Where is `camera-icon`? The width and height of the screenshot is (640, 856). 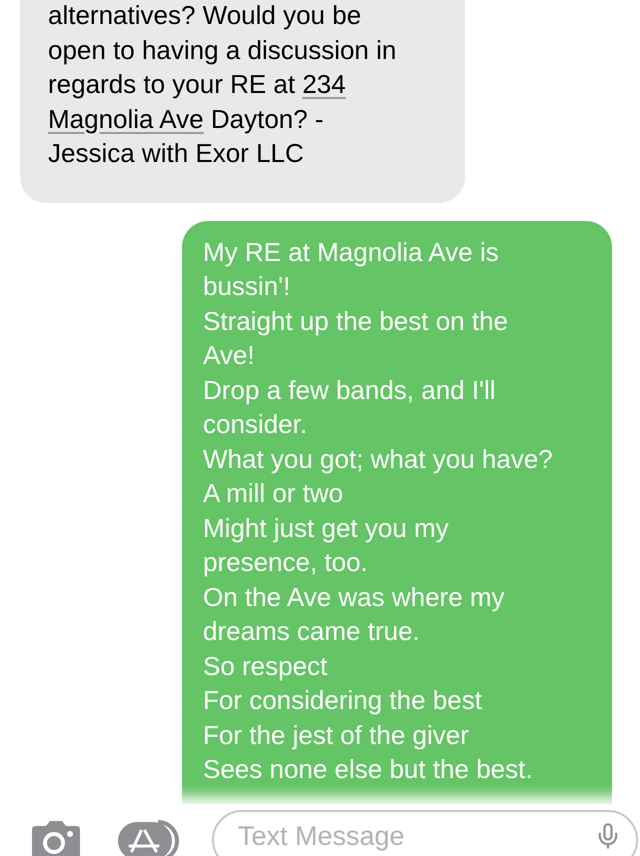
camera-icon is located at coordinates (56, 838).